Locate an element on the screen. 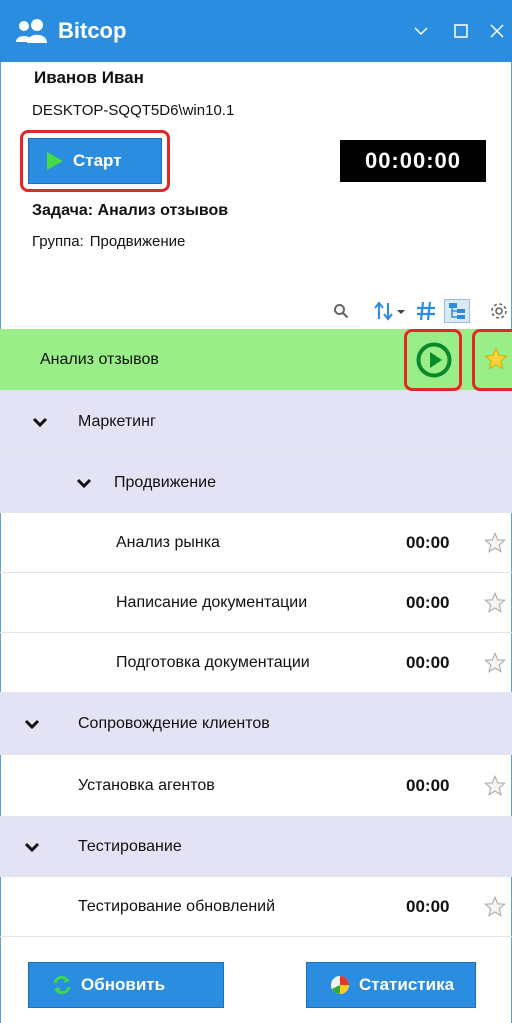  machine-name: DESKTOP-SQQT5D6\win10.1 is located at coordinates (133, 110).